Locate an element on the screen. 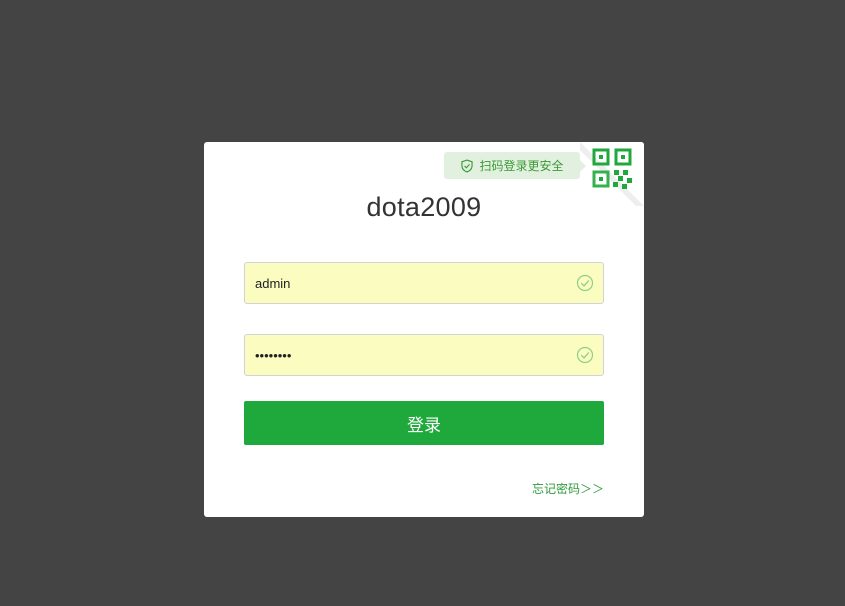  qr-login-tip: 扫码登录更安全 is located at coordinates (515, 165).